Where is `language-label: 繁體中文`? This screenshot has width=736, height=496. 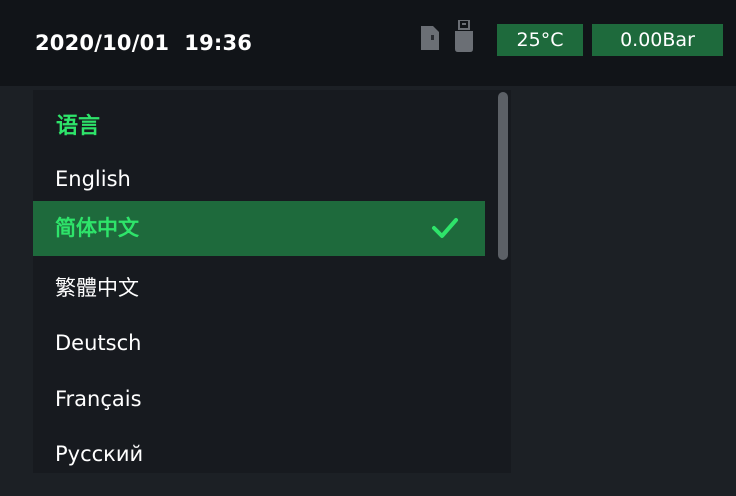 language-label: 繁體中文 is located at coordinates (97, 288).